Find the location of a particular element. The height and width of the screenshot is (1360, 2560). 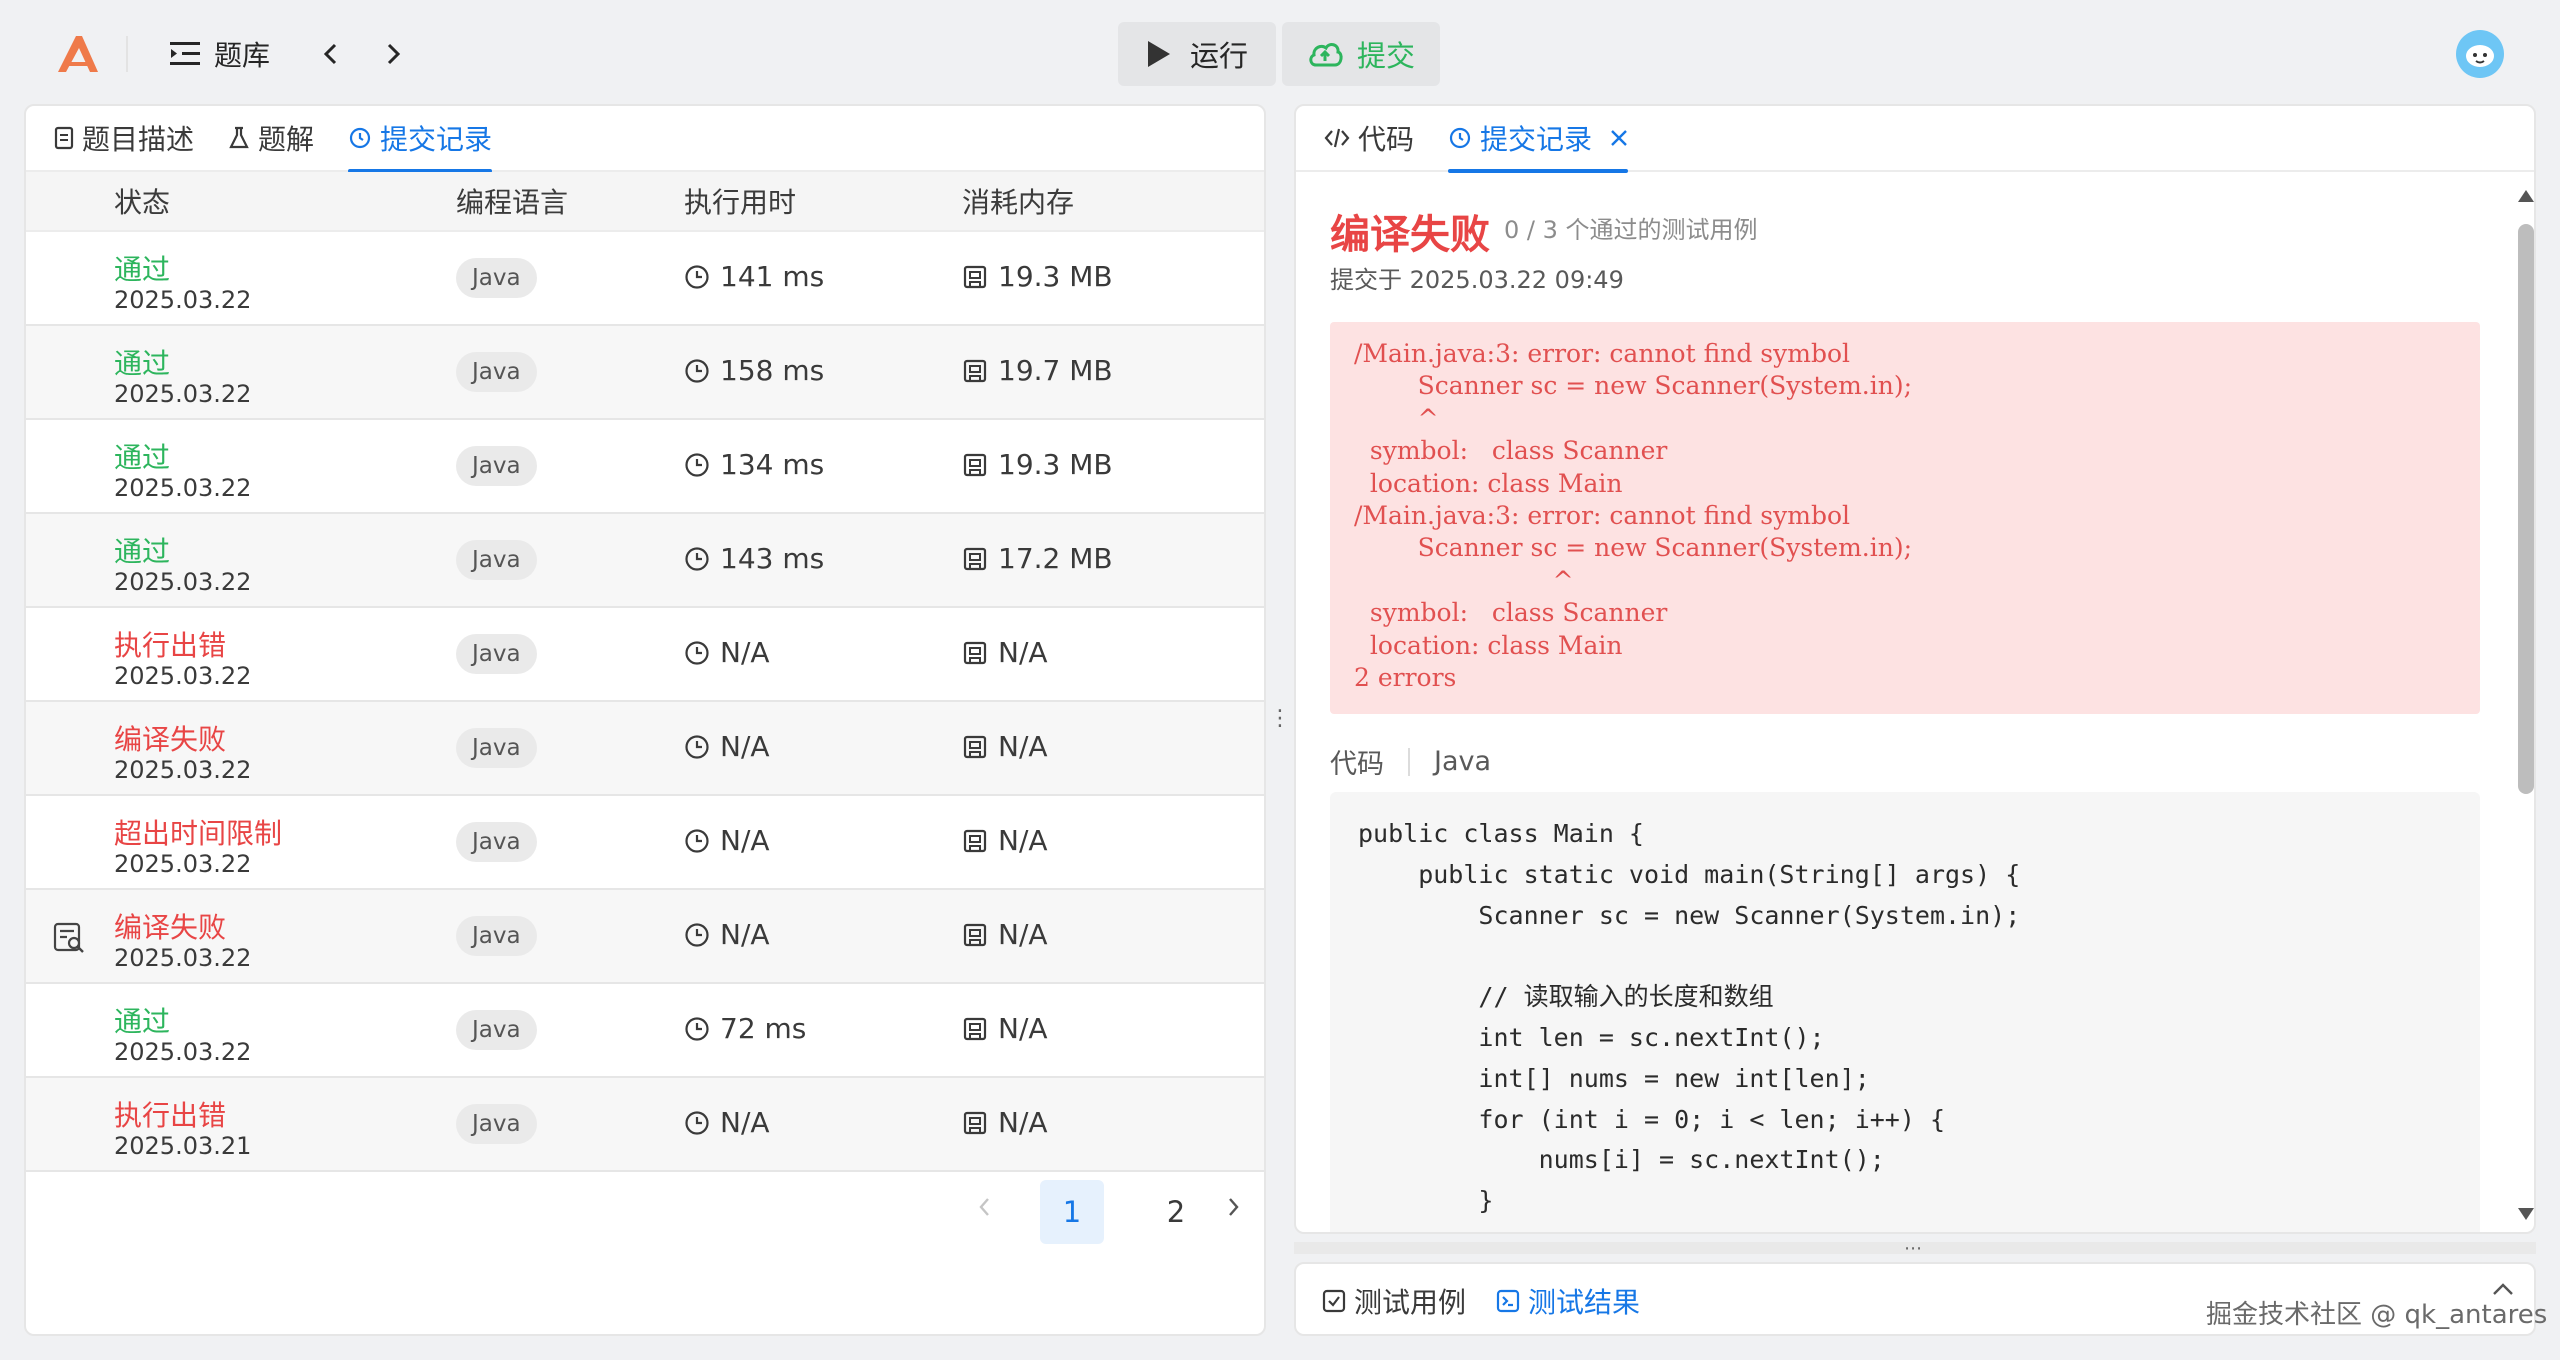

prev-page-button is located at coordinates (984, 1207).